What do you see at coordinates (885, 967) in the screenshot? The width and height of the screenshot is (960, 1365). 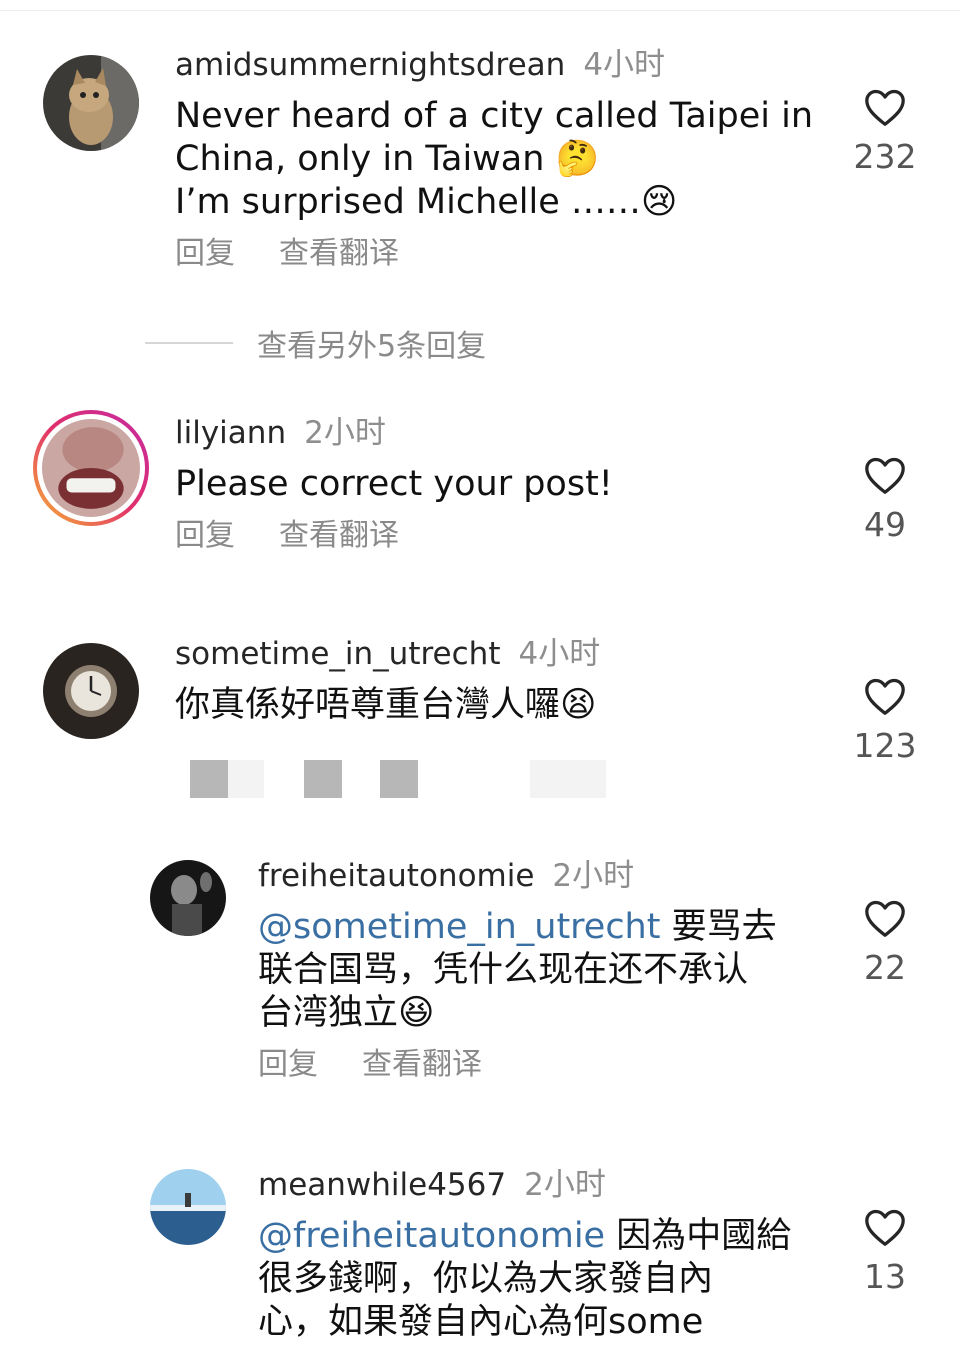 I see `like-count: 22` at bounding box center [885, 967].